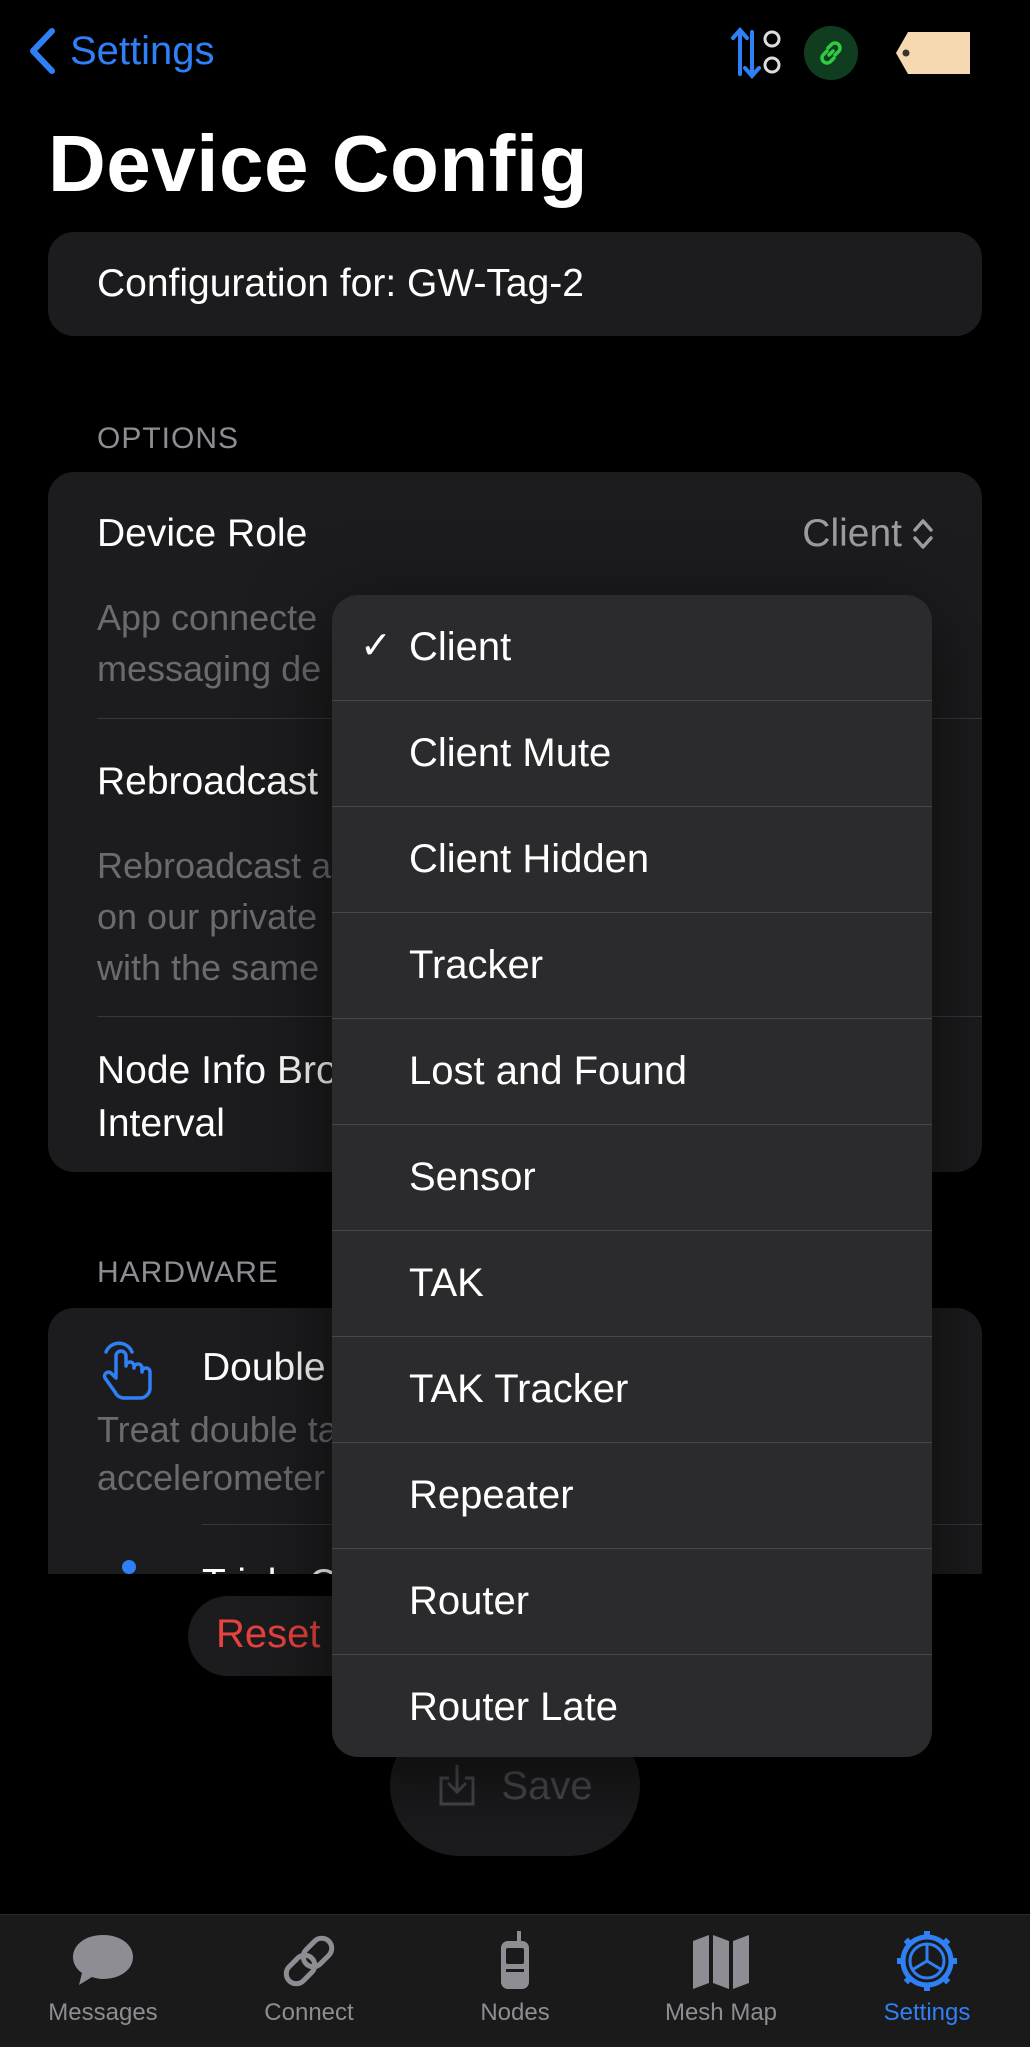 The height and width of the screenshot is (2047, 1030). Describe the element at coordinates (207, 782) in the screenshot. I see `rebroadcast-label: Rebroadcast` at that location.